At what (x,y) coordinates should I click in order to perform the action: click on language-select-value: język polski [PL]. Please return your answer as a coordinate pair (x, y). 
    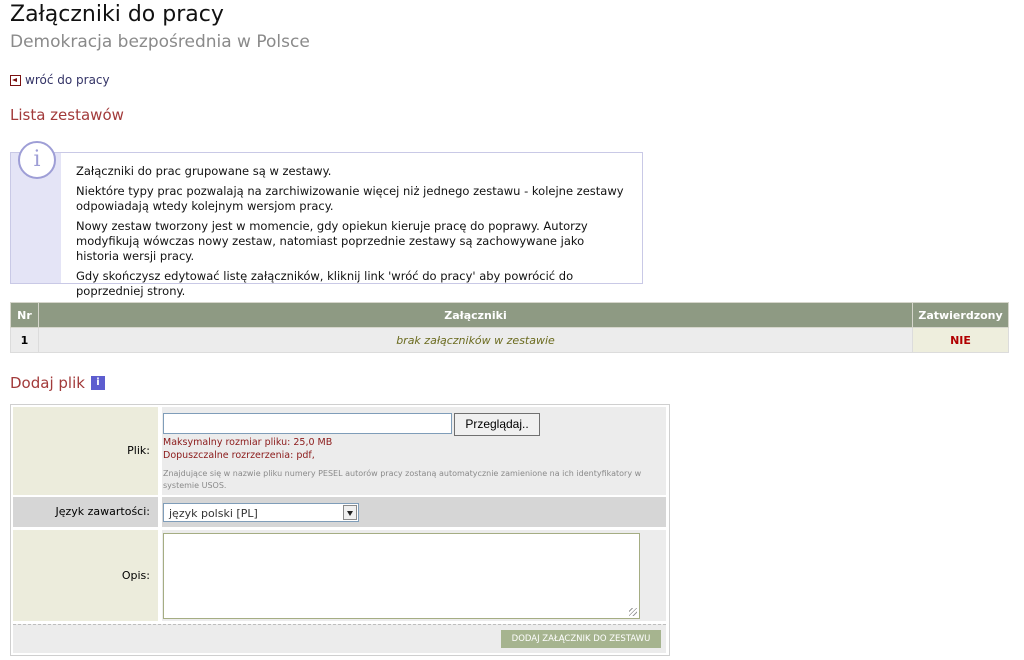
    Looking at the image, I should click on (213, 513).